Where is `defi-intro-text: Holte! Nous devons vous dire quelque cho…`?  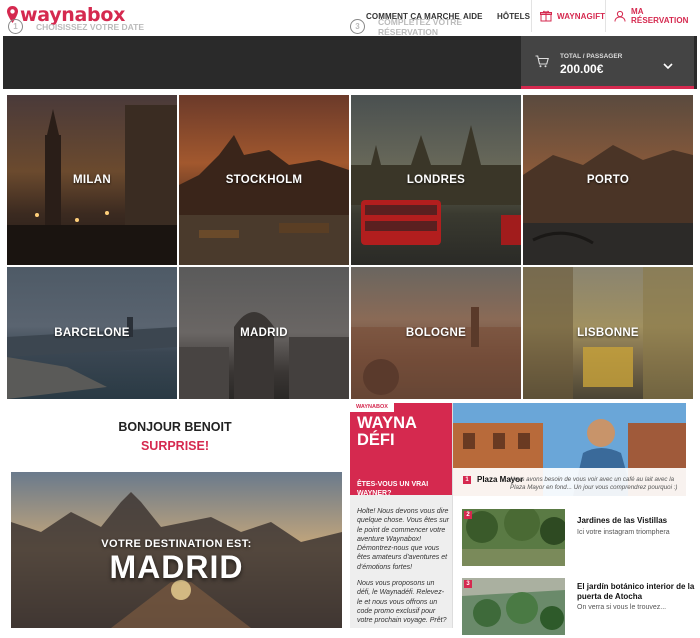 defi-intro-text: Holte! Nous devons vous dire quelque cho… is located at coordinates (403, 539).